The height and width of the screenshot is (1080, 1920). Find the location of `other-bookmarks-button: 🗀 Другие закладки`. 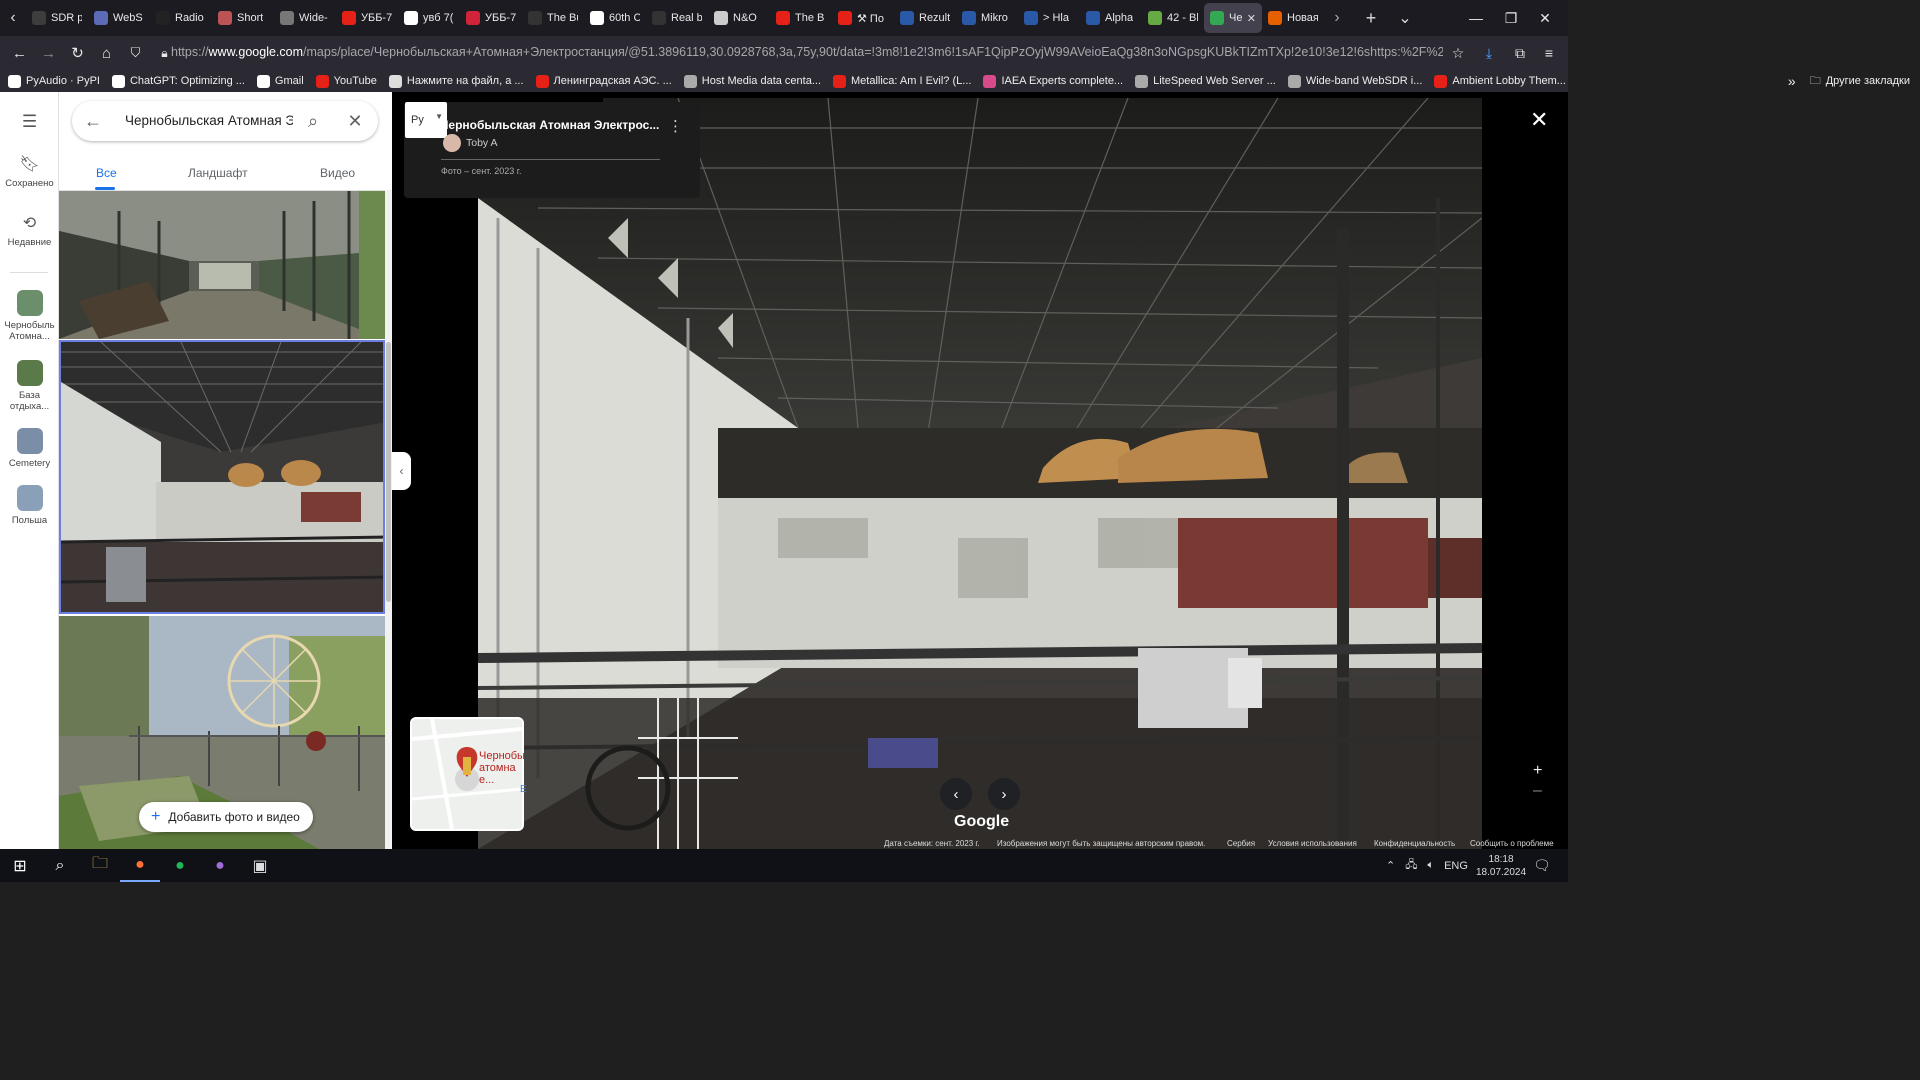

other-bookmarks-button: 🗀 Другие закладки is located at coordinates (1860, 81).